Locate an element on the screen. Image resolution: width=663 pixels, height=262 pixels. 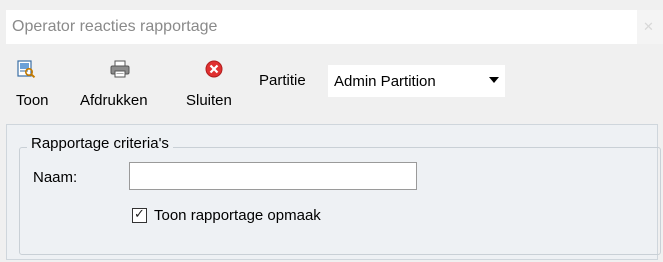
name-input is located at coordinates (273, 176).